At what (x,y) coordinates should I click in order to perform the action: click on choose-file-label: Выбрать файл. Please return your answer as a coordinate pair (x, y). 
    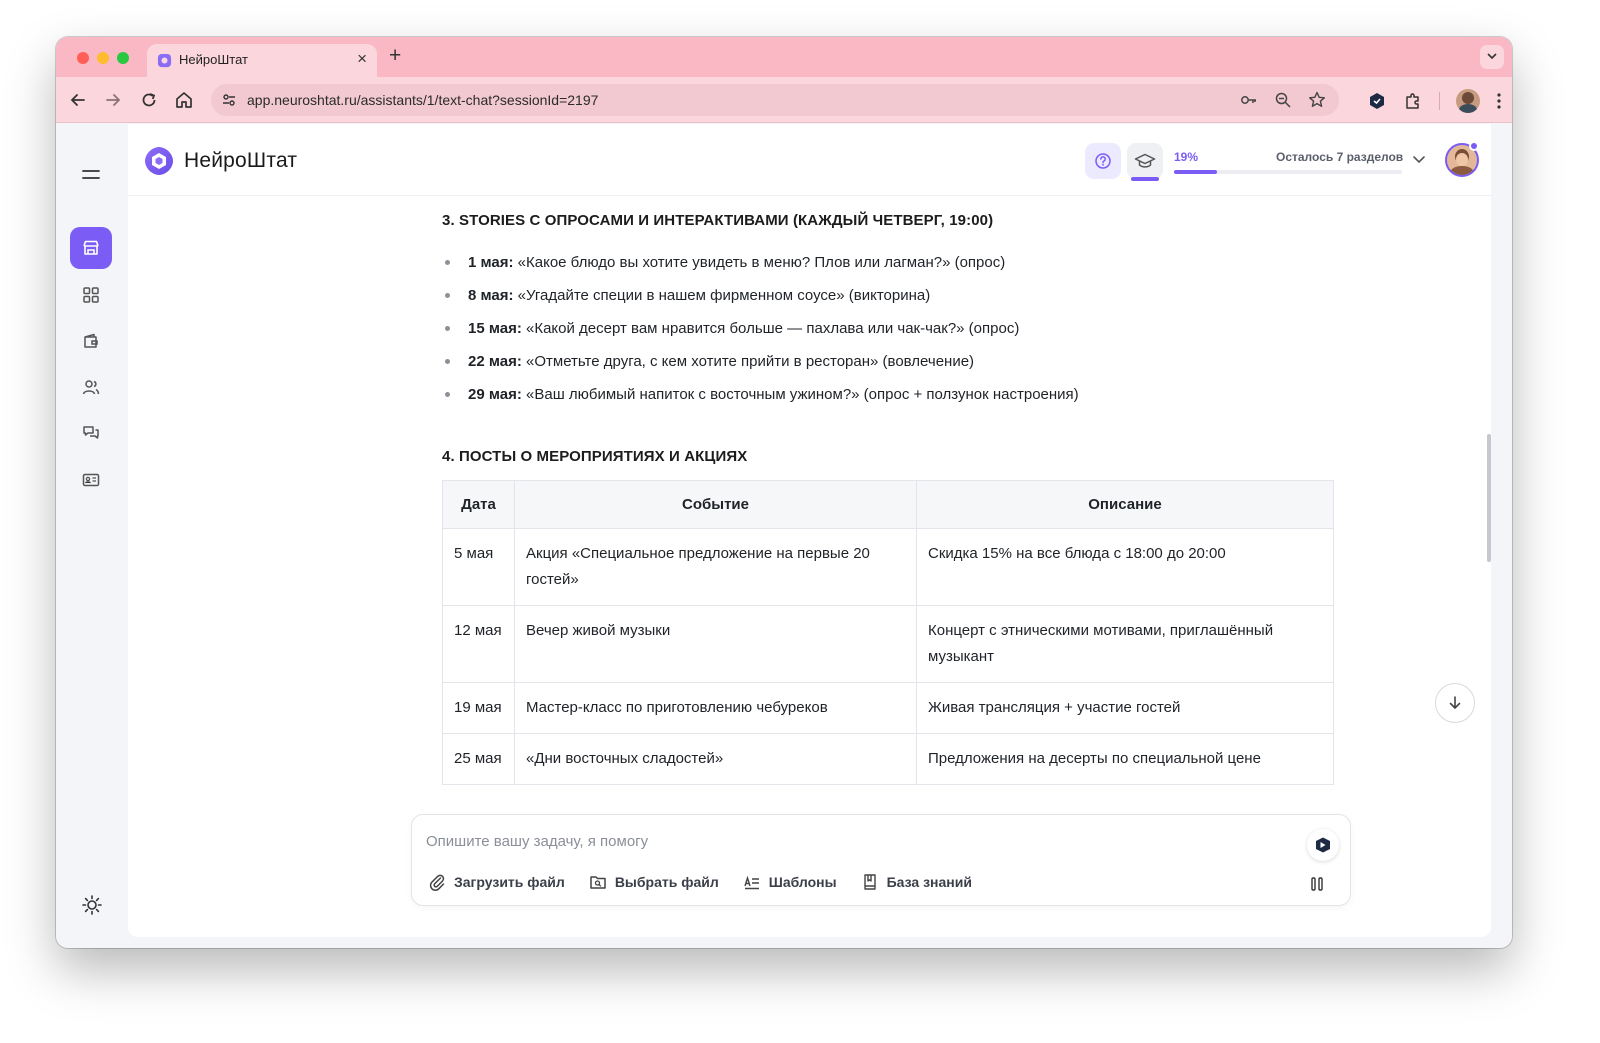
    Looking at the image, I should click on (666, 882).